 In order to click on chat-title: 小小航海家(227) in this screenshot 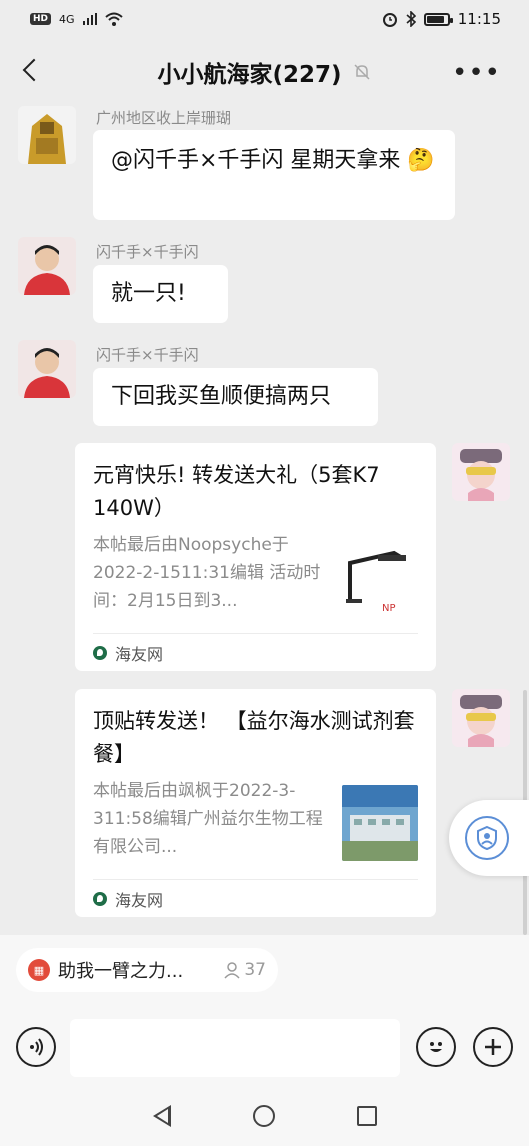, I will do `click(264, 72)`.